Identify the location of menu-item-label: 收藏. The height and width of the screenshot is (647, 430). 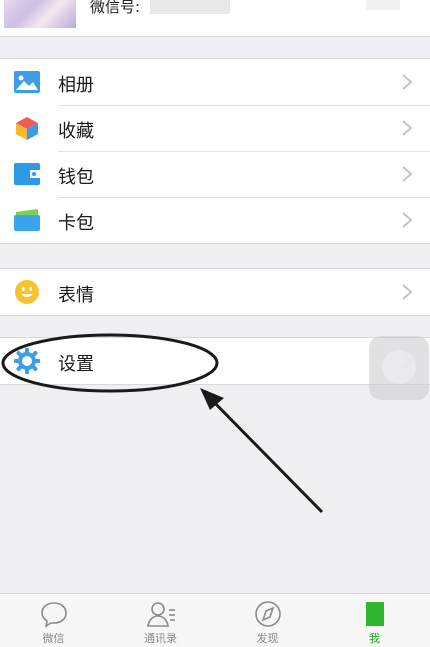
(76, 131).